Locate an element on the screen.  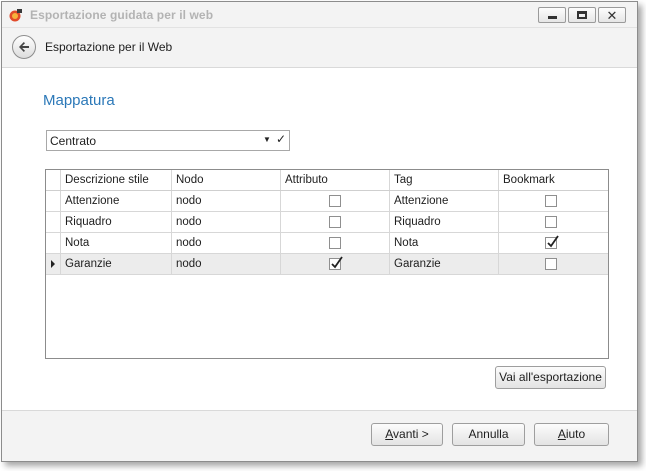
cell-tag: Garanzie is located at coordinates (443, 264).